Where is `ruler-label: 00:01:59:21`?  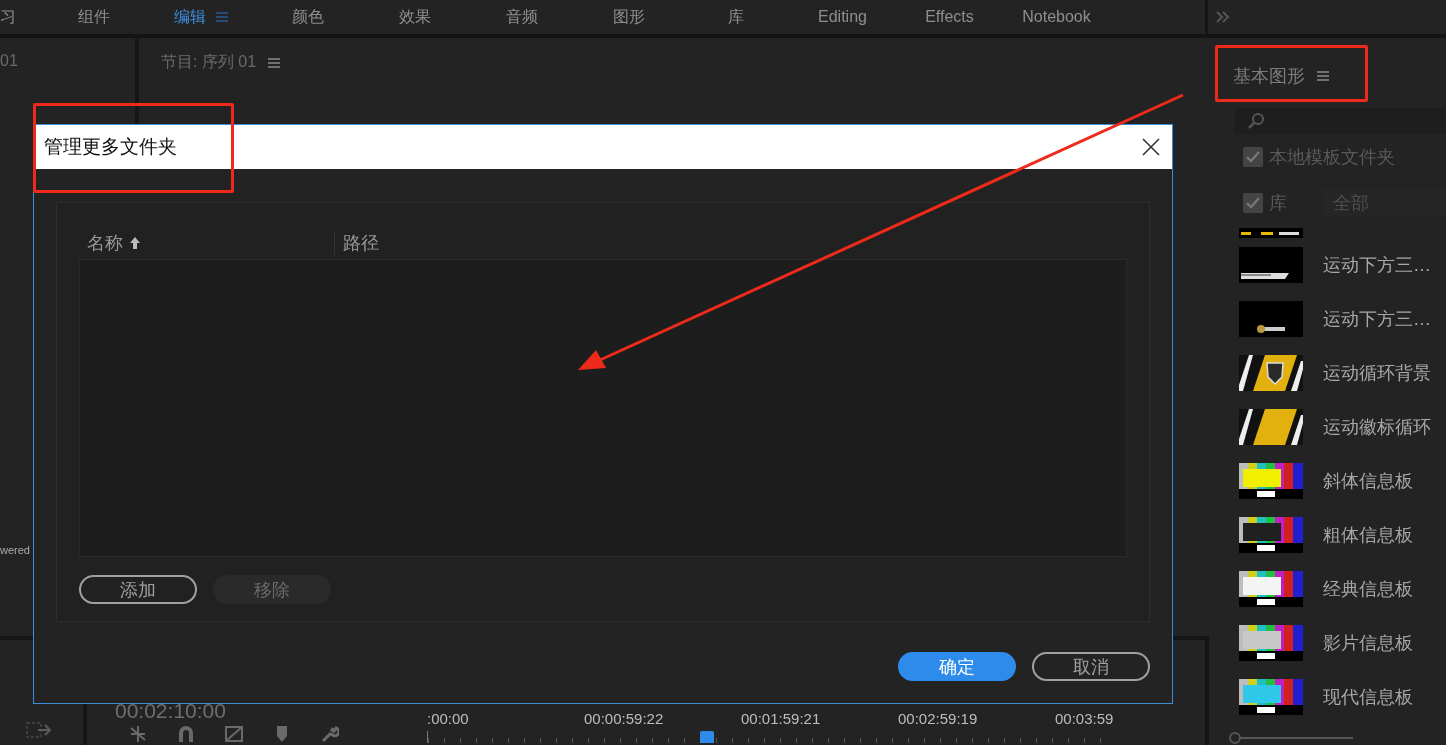 ruler-label: 00:01:59:21 is located at coordinates (781, 718).